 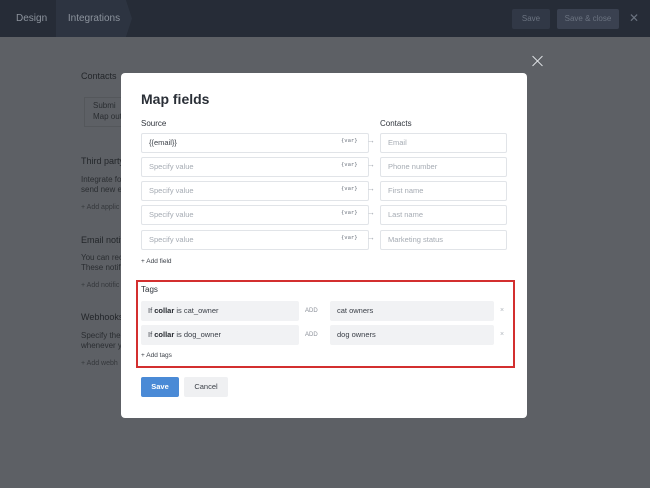 I want to click on mapping-row: Specify value {var} → First name, so click(x=324, y=191).